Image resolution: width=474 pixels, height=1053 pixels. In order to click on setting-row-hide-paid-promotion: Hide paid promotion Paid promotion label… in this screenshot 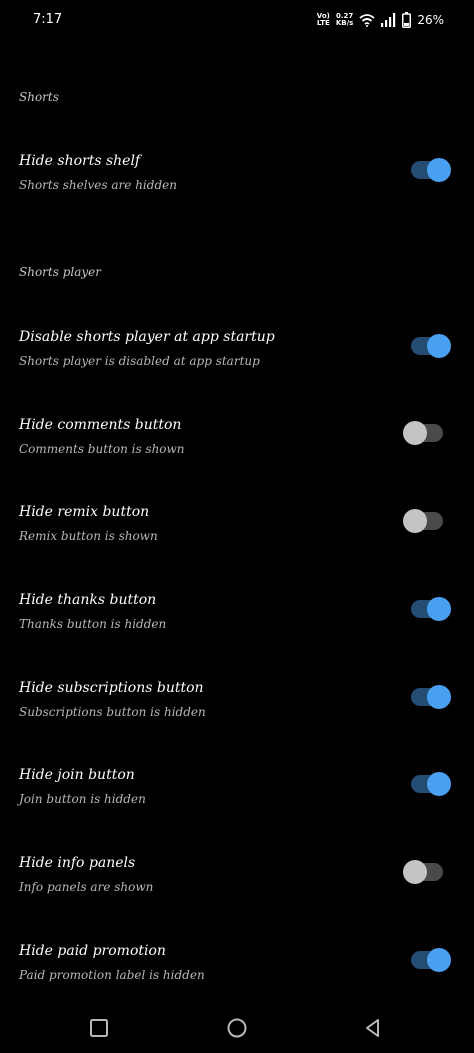, I will do `click(237, 973)`.